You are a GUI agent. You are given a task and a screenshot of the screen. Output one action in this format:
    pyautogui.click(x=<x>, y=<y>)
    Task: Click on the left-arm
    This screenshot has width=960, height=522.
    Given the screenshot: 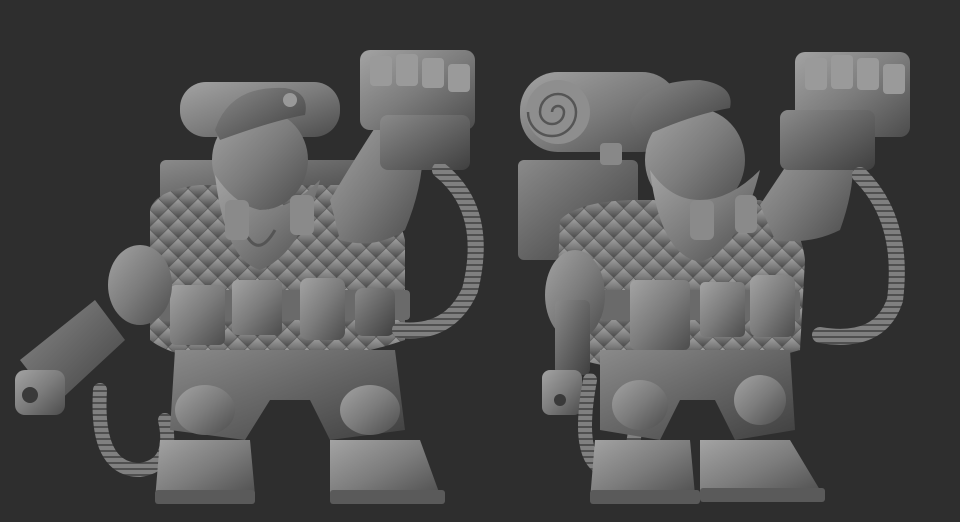 What is the action you would take?
    pyautogui.click(x=140, y=285)
    